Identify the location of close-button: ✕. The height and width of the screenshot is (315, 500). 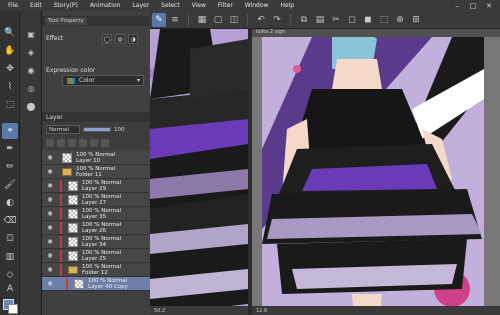
(489, 5).